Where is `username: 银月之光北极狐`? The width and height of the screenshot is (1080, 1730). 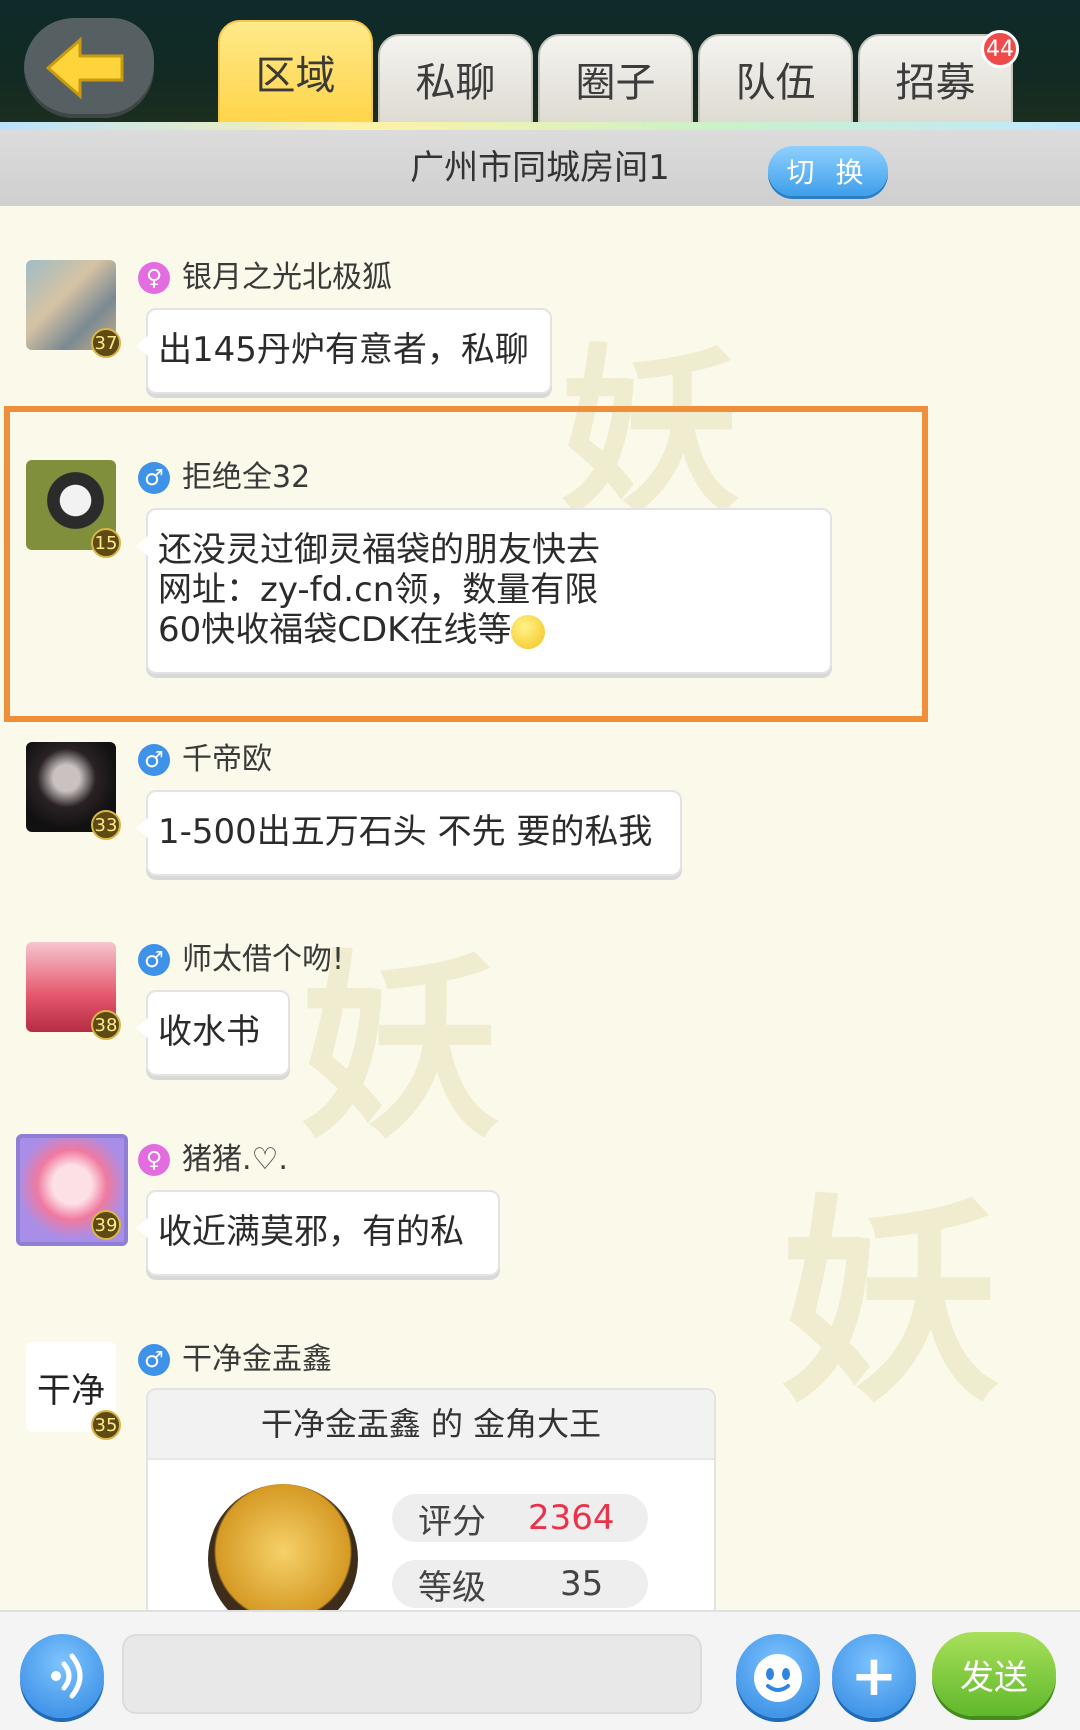 username: 银月之光北极狐 is located at coordinates (287, 278).